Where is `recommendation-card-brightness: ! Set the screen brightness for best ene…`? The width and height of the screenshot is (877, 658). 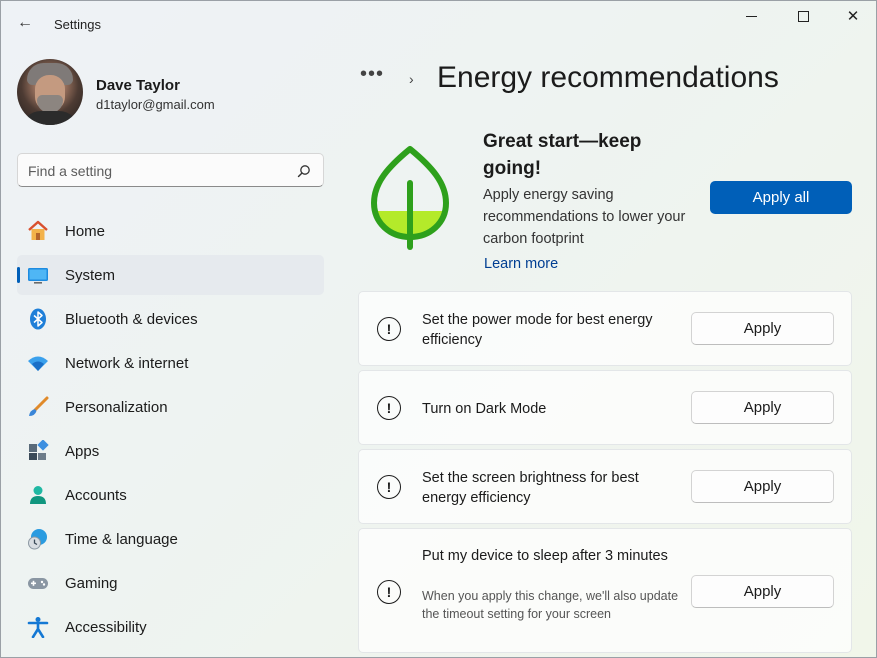
recommendation-card-brightness: ! Set the screen brightness for best ene… is located at coordinates (605, 486).